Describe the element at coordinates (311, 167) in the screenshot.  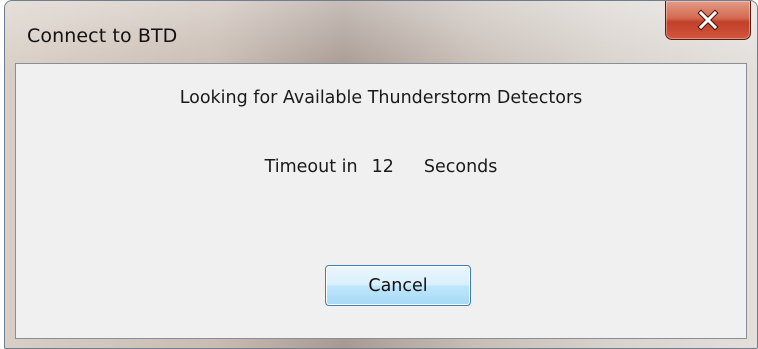
I see `timeout-label: Timeout in` at that location.